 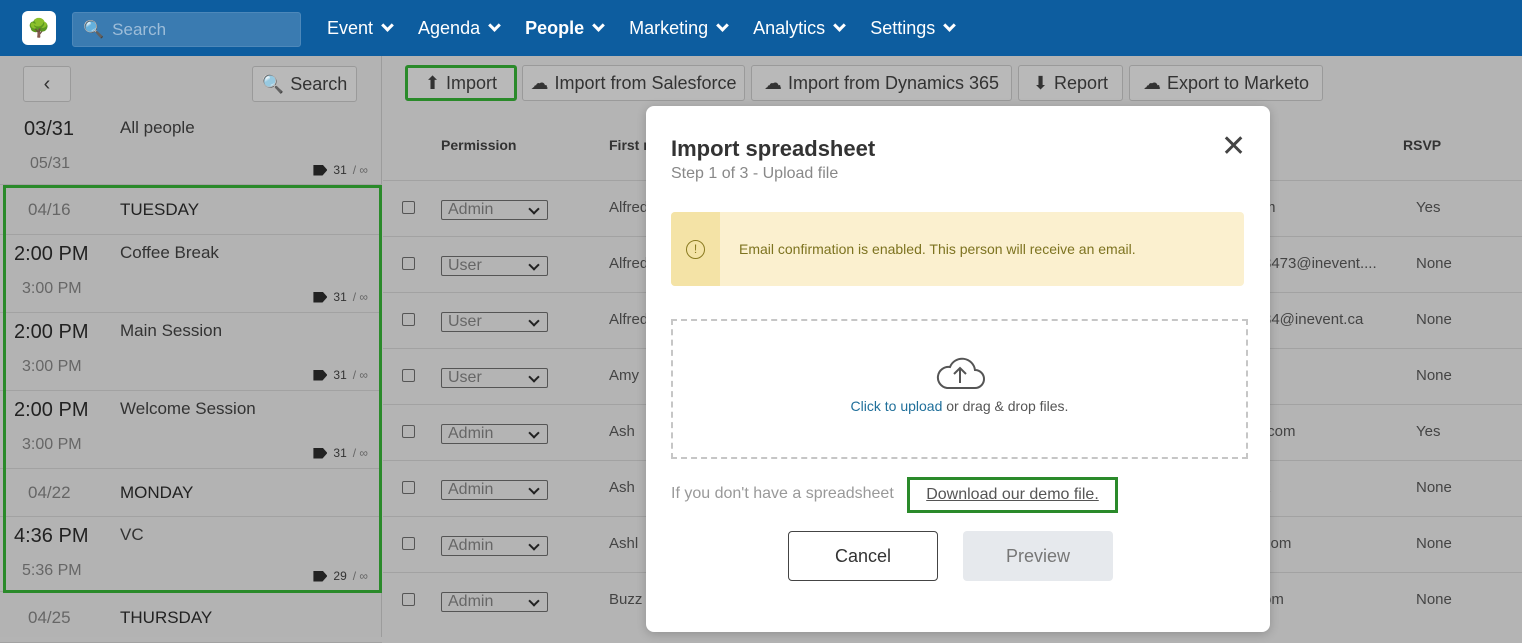 What do you see at coordinates (432, 82) in the screenshot?
I see `upload-icon: ⬆` at bounding box center [432, 82].